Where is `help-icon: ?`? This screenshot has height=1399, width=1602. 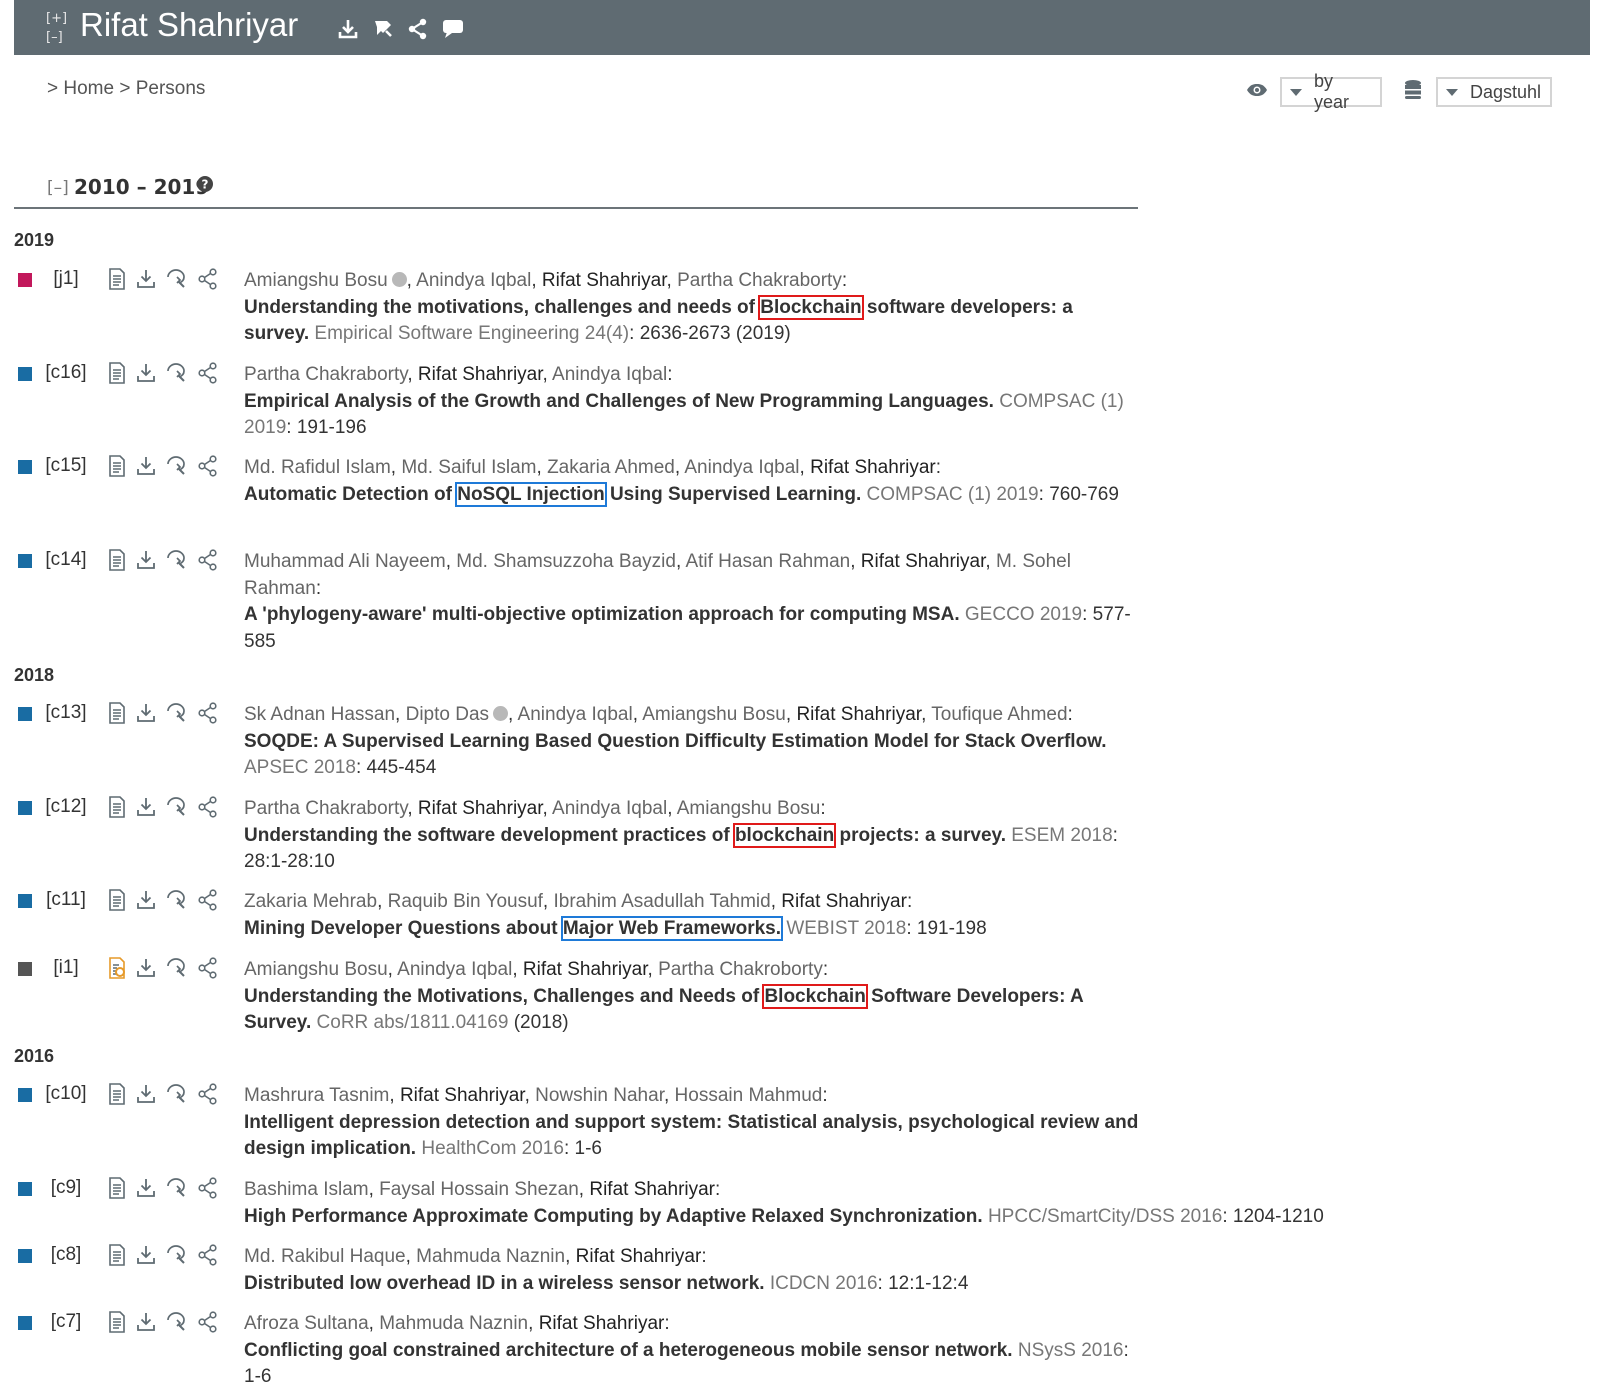 help-icon: ? is located at coordinates (205, 186).